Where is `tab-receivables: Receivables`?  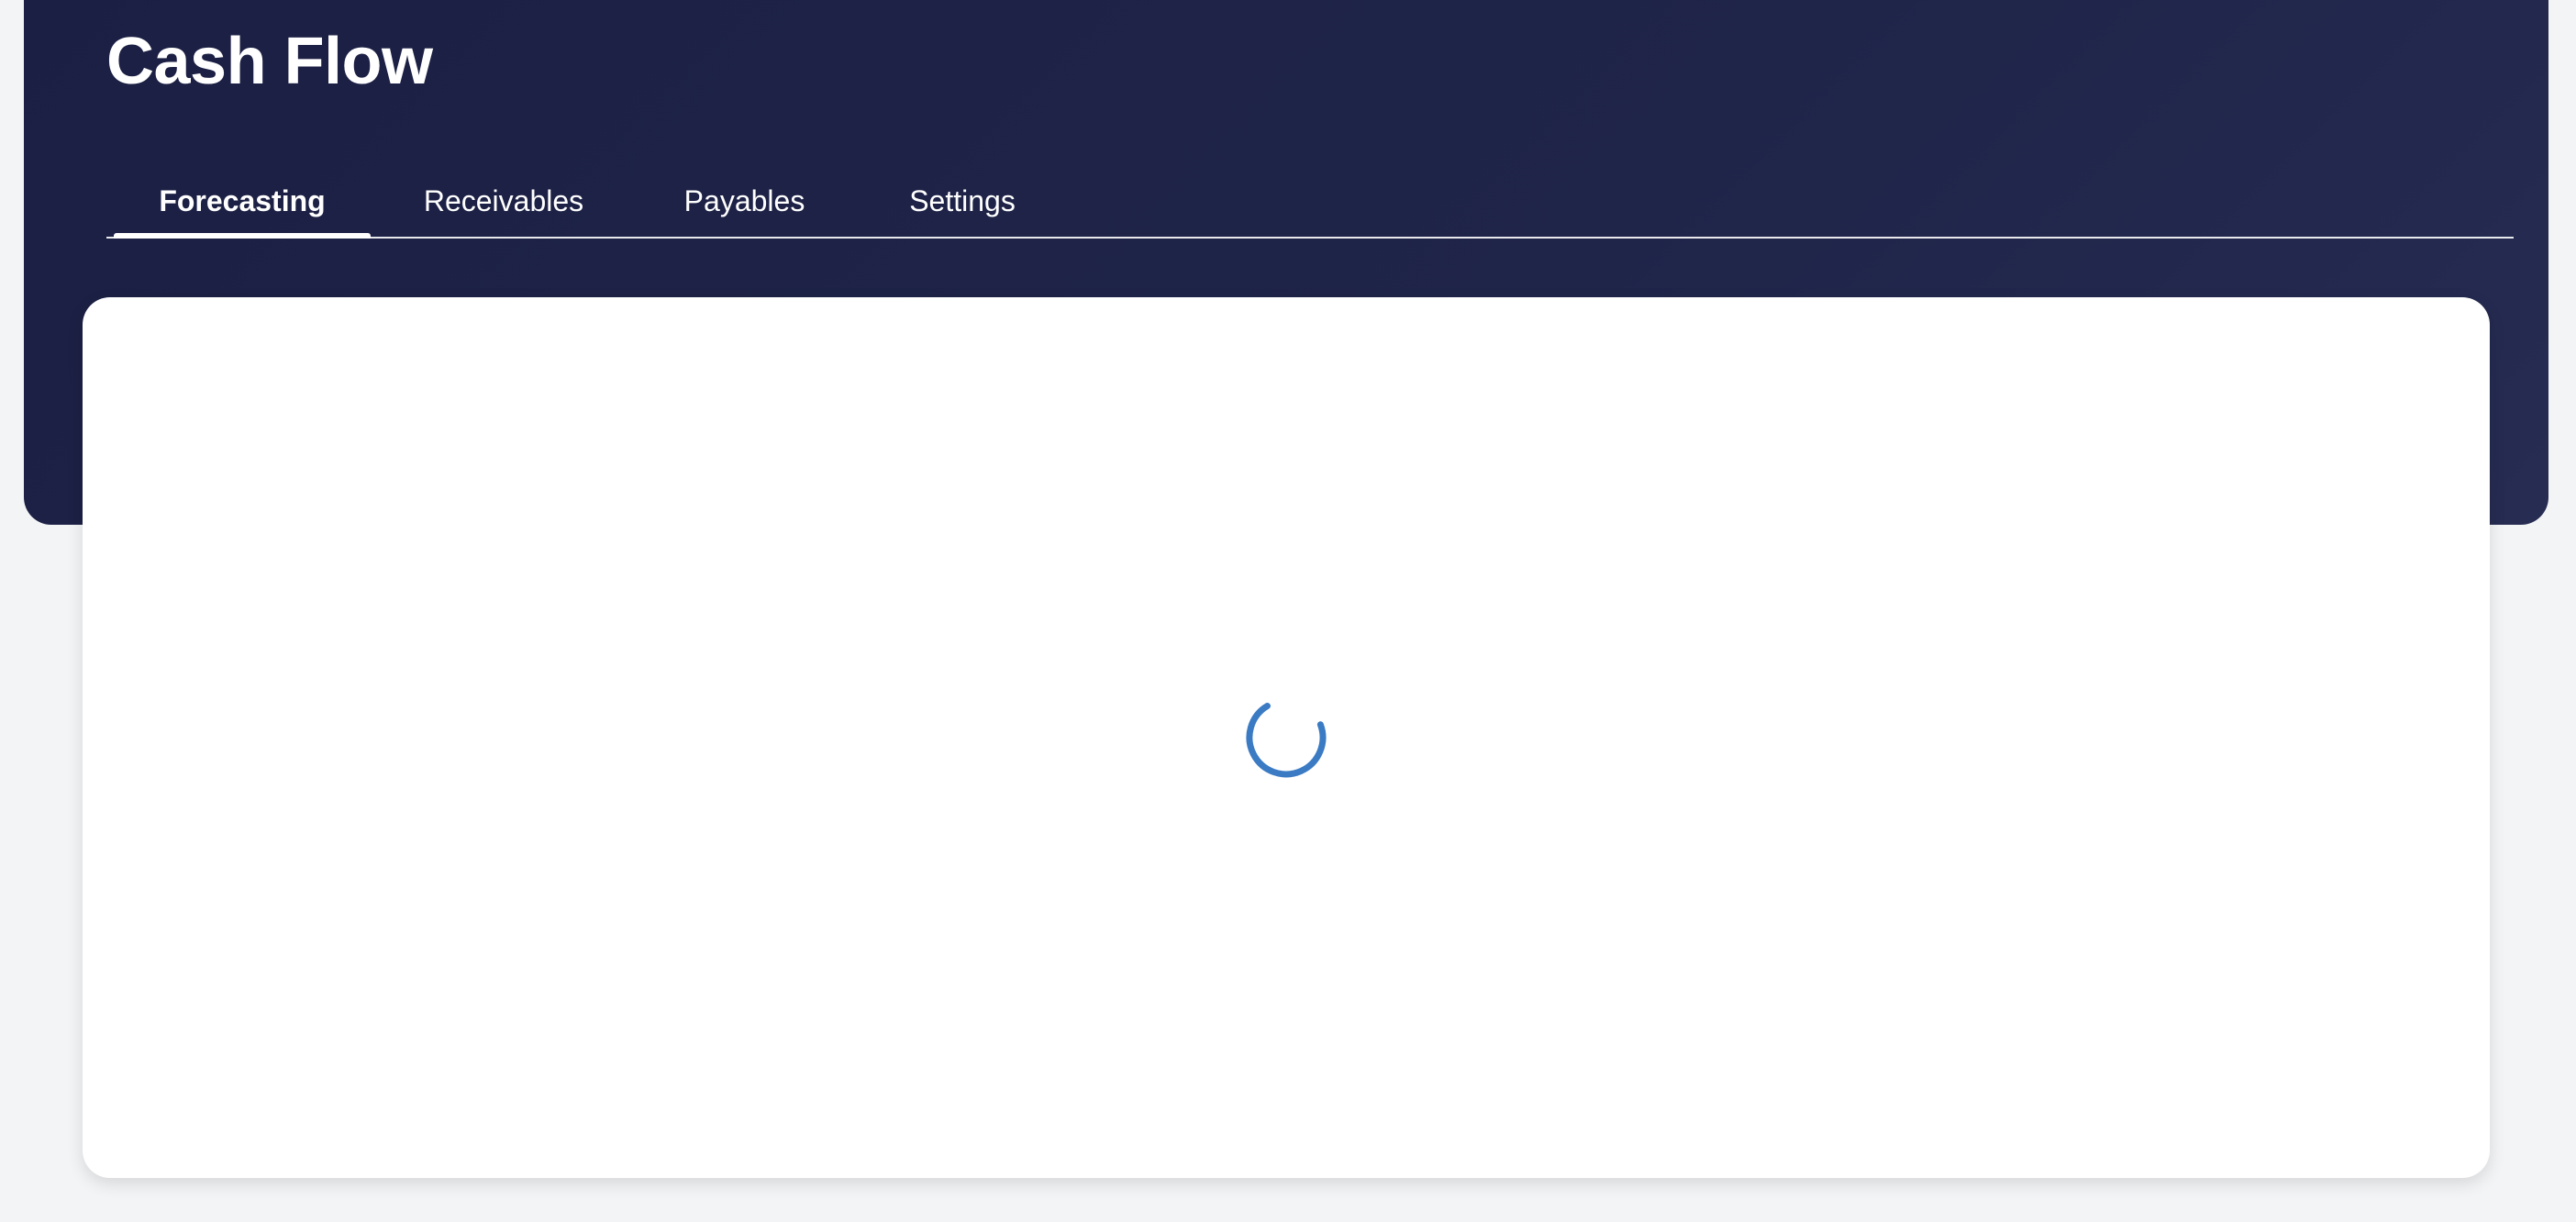
tab-receivables: Receivables is located at coordinates (504, 201).